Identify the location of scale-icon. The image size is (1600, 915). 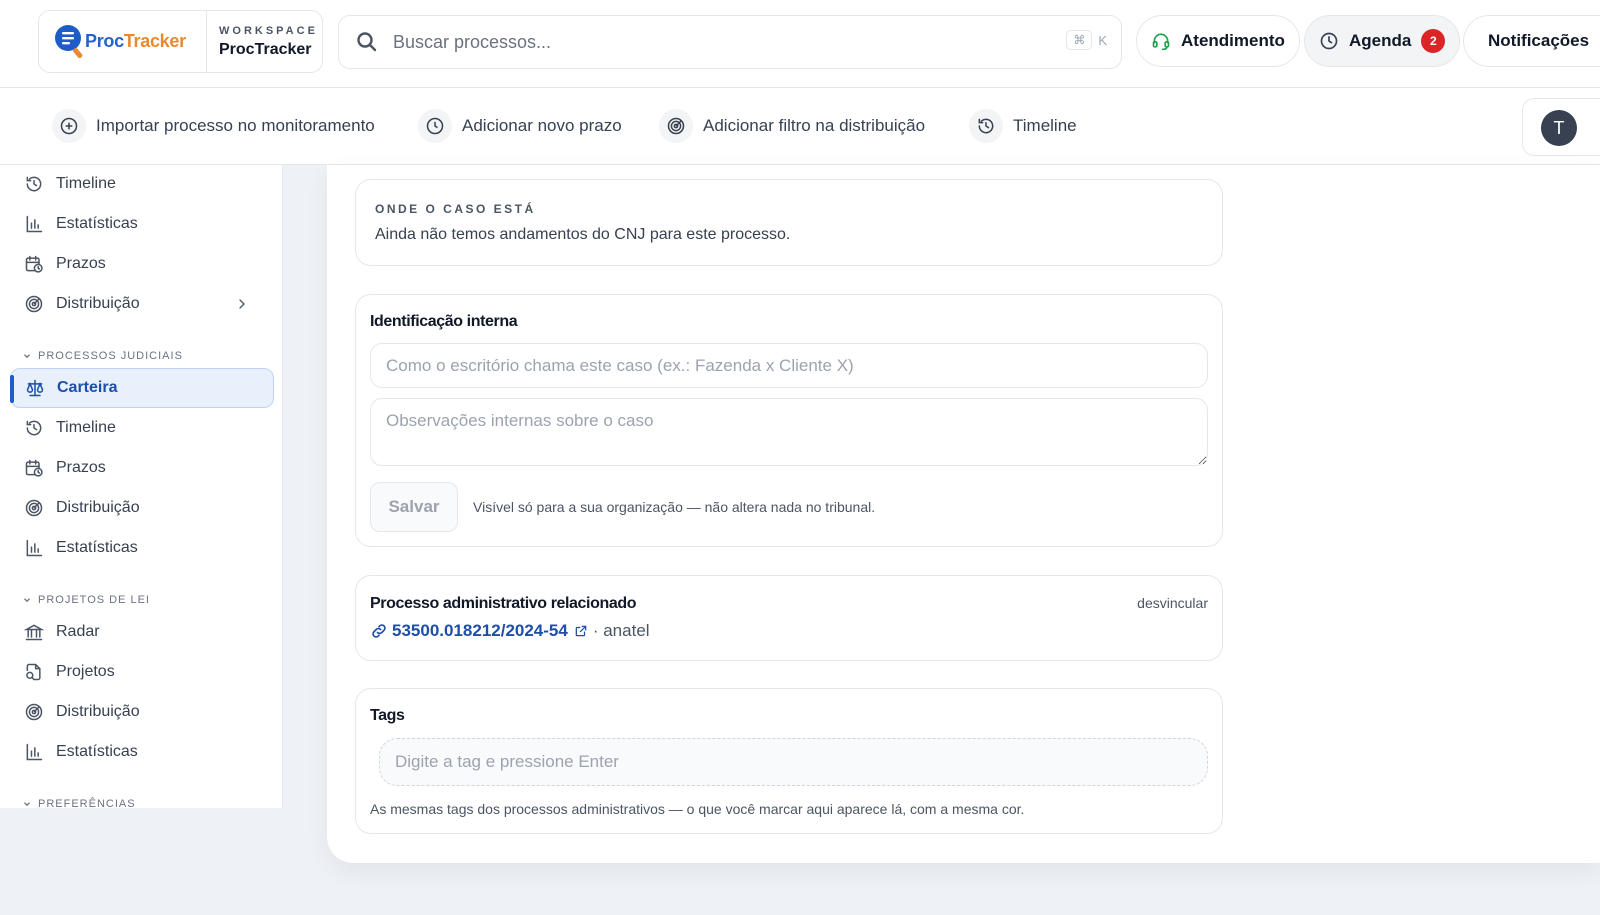
(35, 388).